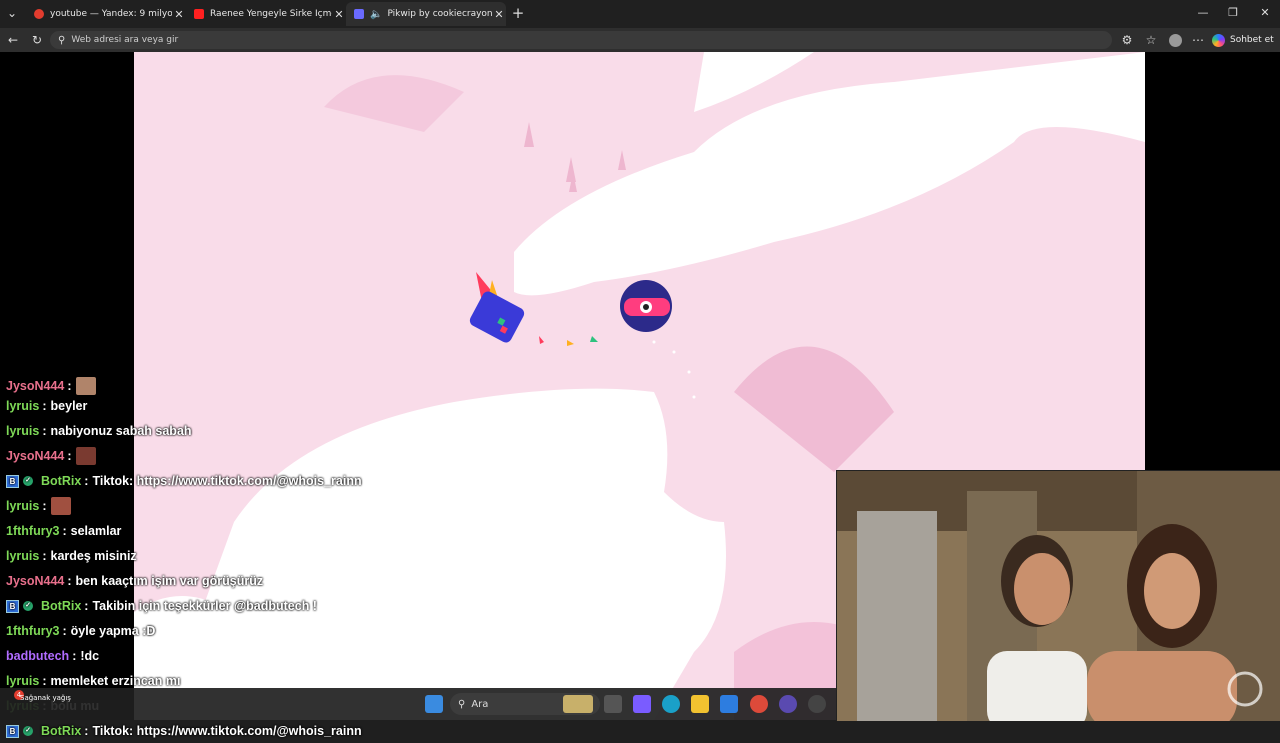  What do you see at coordinates (1058, 596) in the screenshot?
I see `webcam-image` at bounding box center [1058, 596].